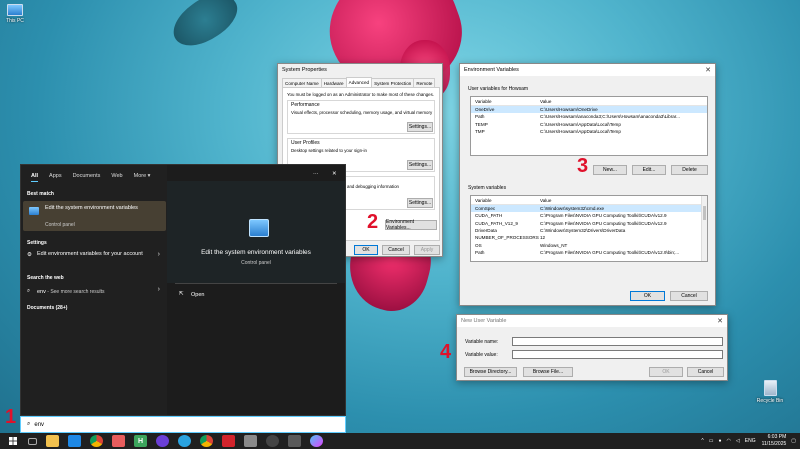  What do you see at coordinates (720, 441) in the screenshot?
I see `microphone-icon: ●` at bounding box center [720, 441].